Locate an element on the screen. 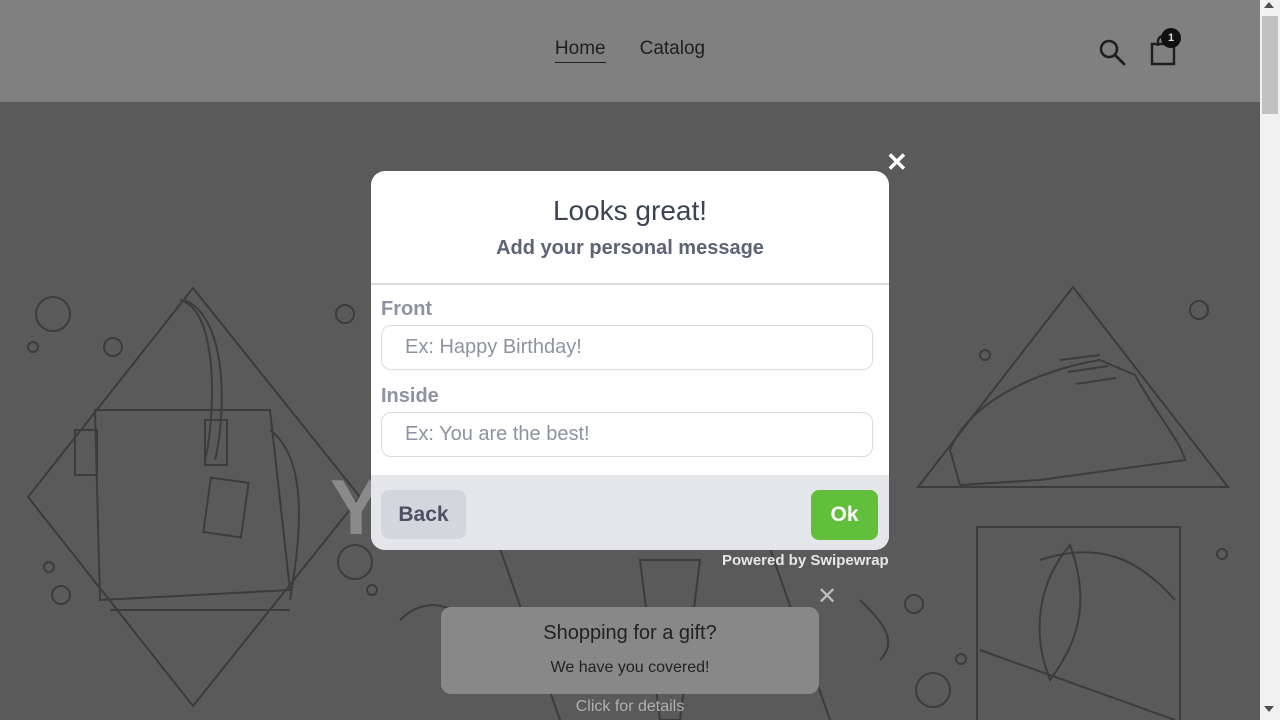 This screenshot has width=1280, height=720. front-message-input is located at coordinates (627, 347).